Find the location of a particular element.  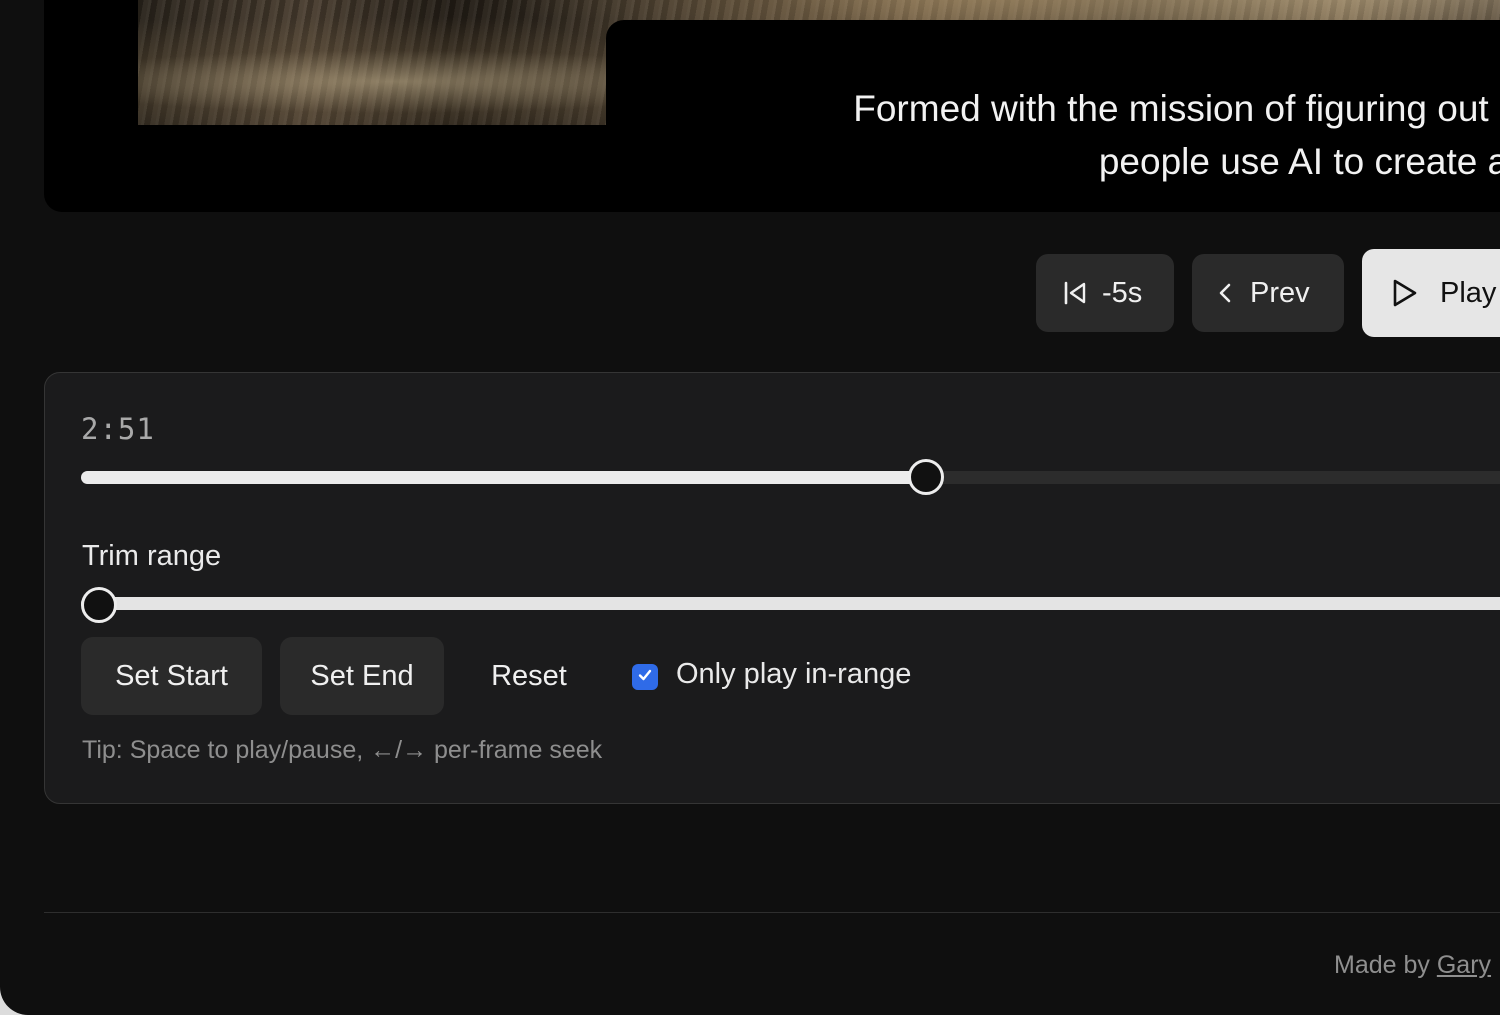

chevron-left-icon is located at coordinates (1225, 293).